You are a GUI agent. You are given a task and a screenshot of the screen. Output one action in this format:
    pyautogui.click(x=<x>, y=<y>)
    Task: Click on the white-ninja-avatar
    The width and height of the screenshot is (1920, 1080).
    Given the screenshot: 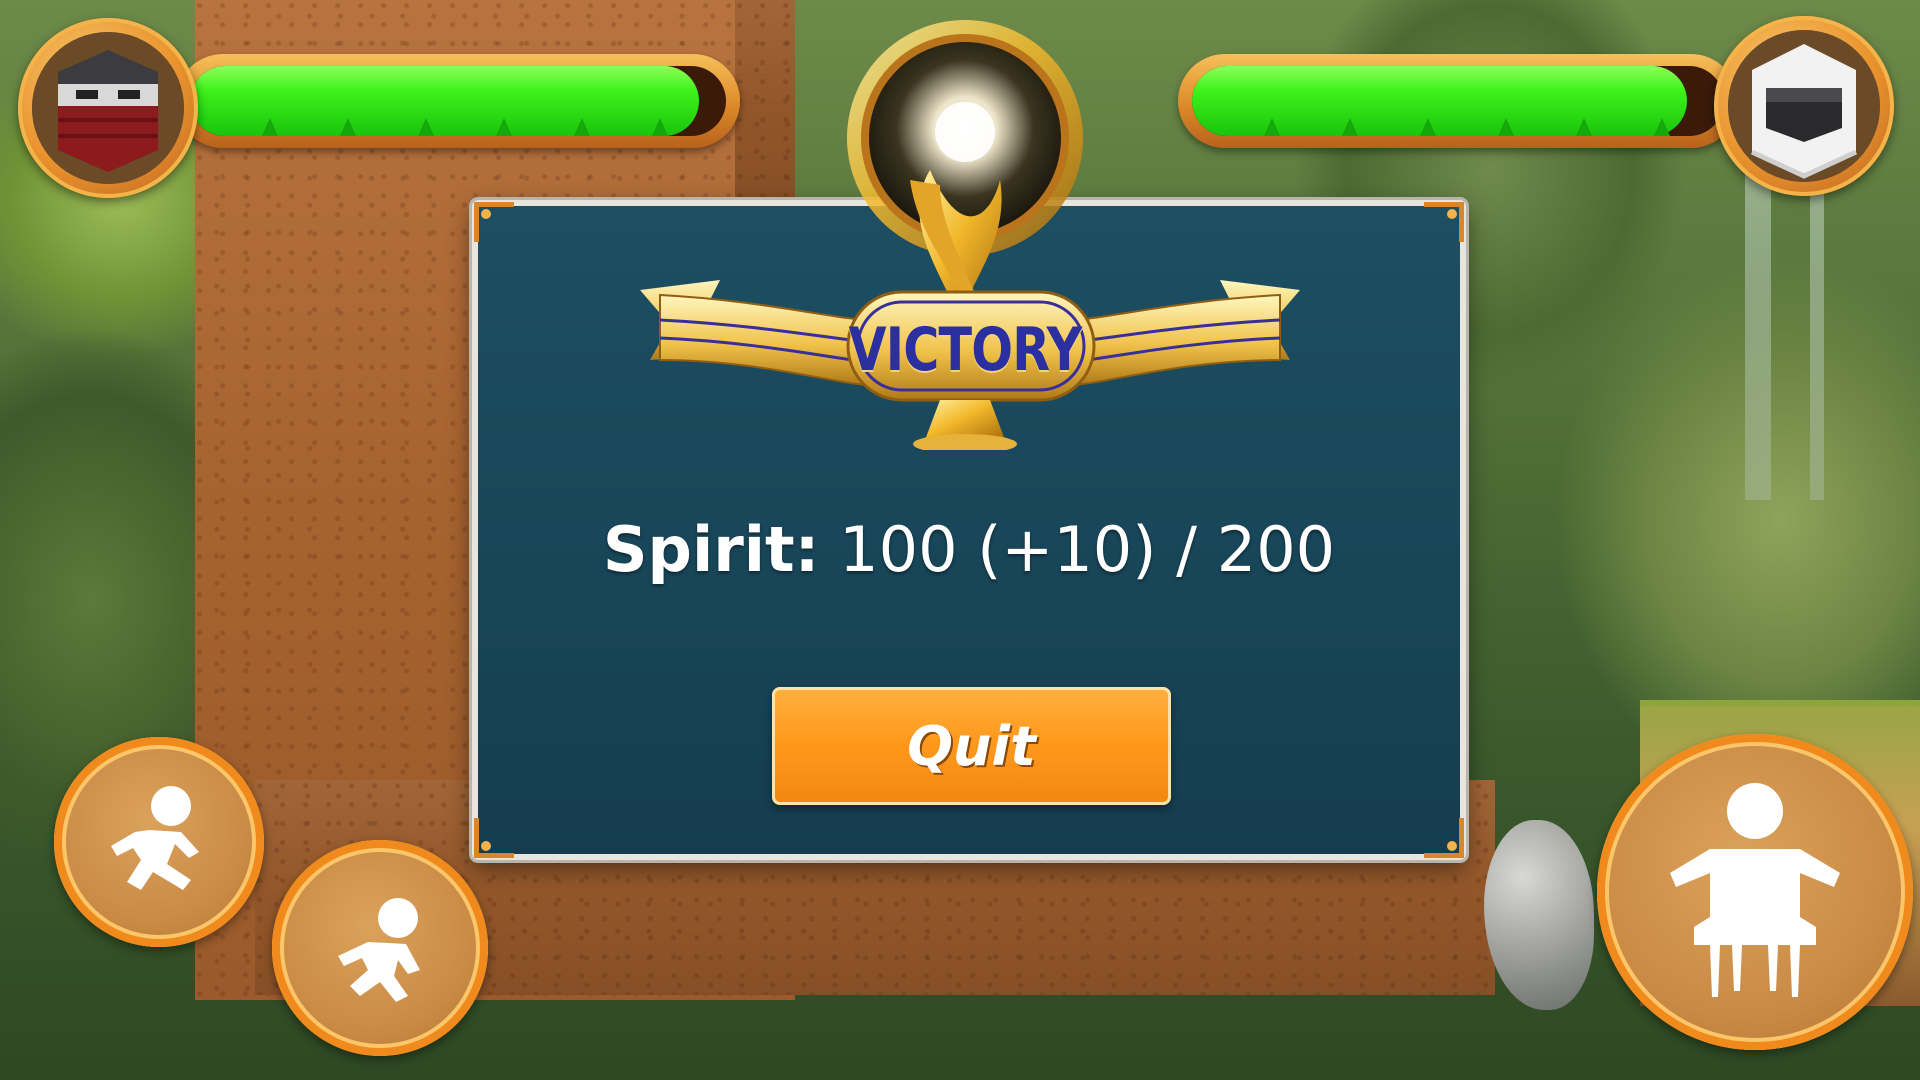 What is the action you would take?
    pyautogui.click(x=1804, y=106)
    